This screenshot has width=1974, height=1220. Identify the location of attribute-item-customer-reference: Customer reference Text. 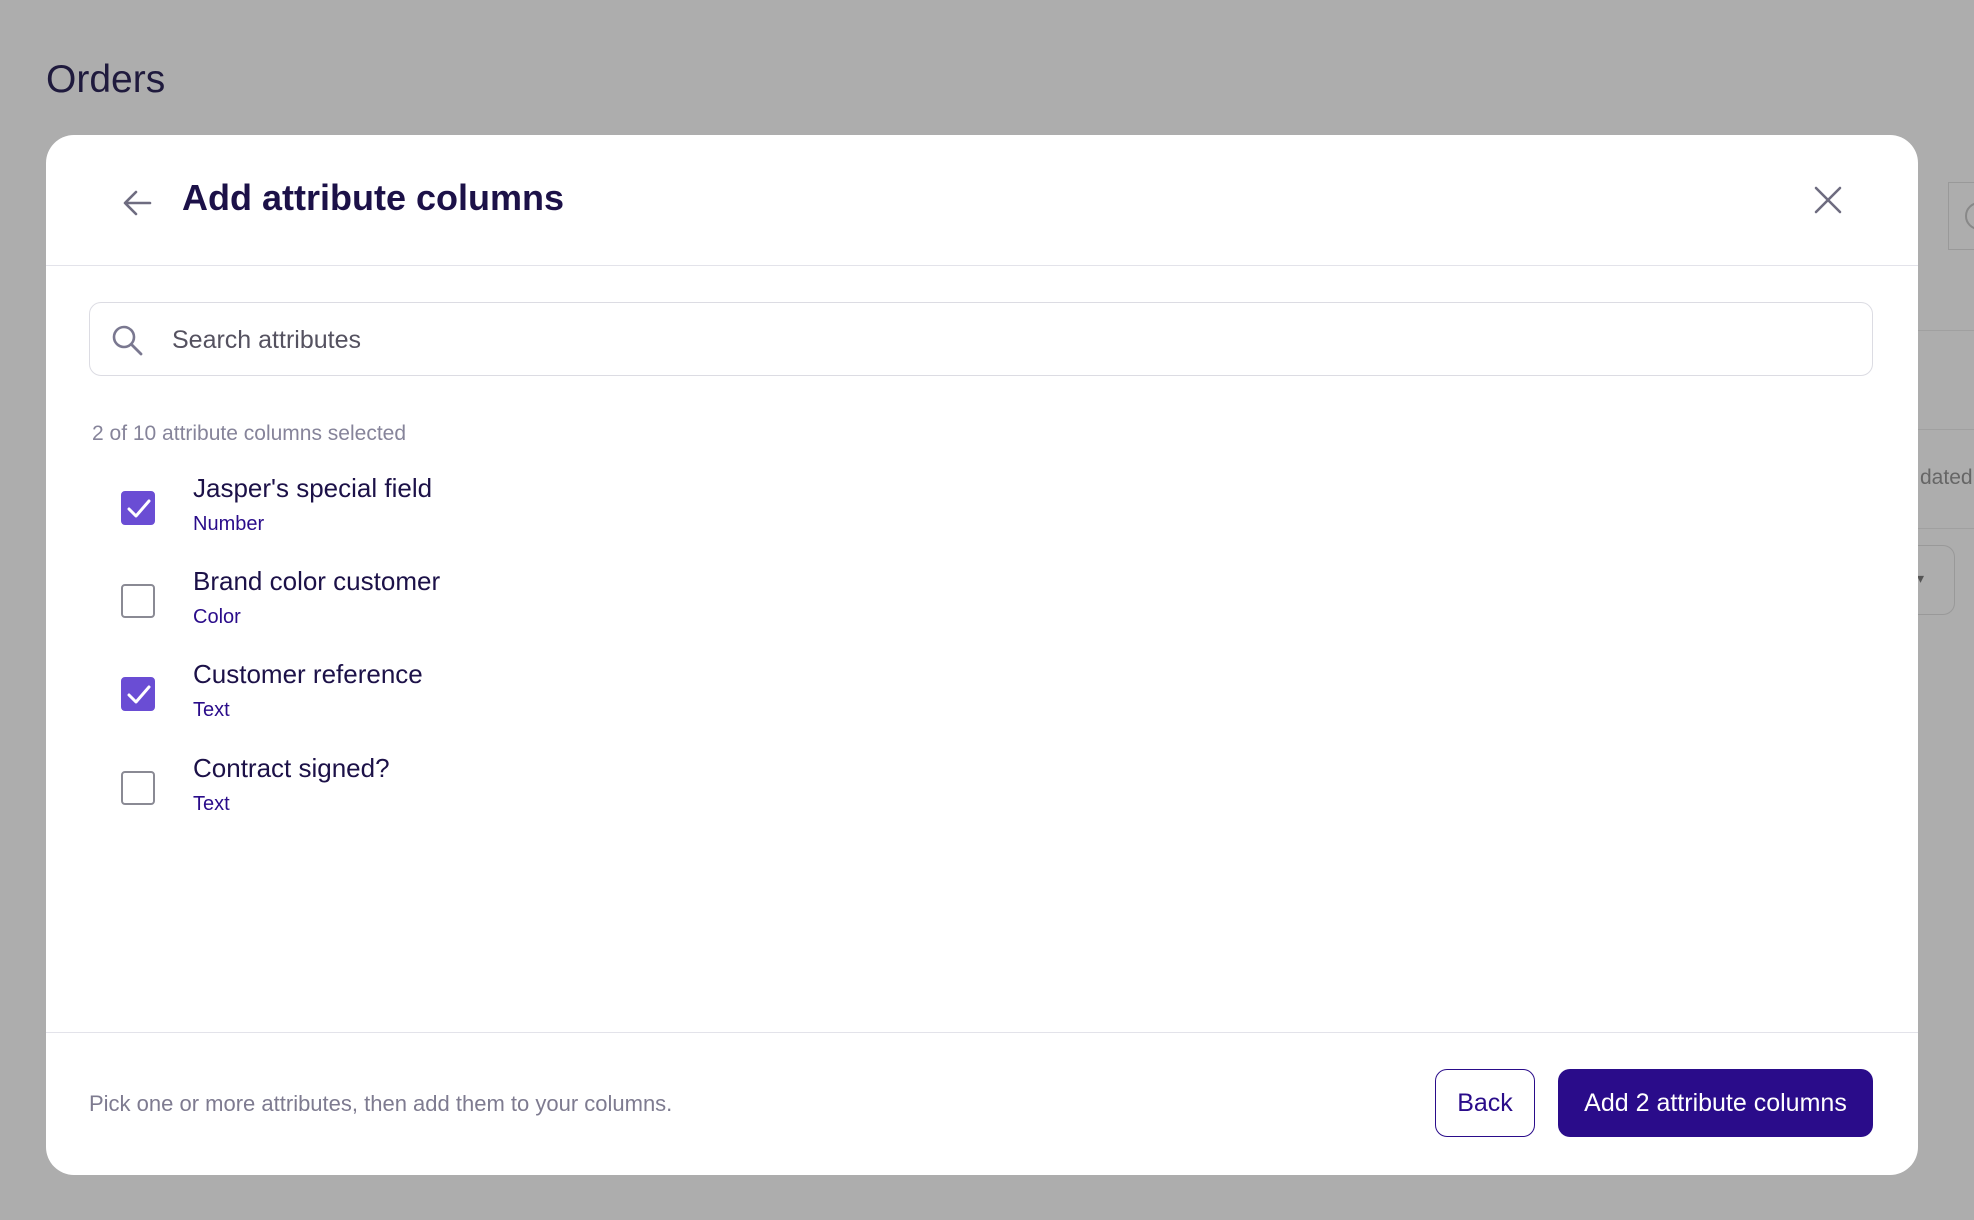
(471, 701).